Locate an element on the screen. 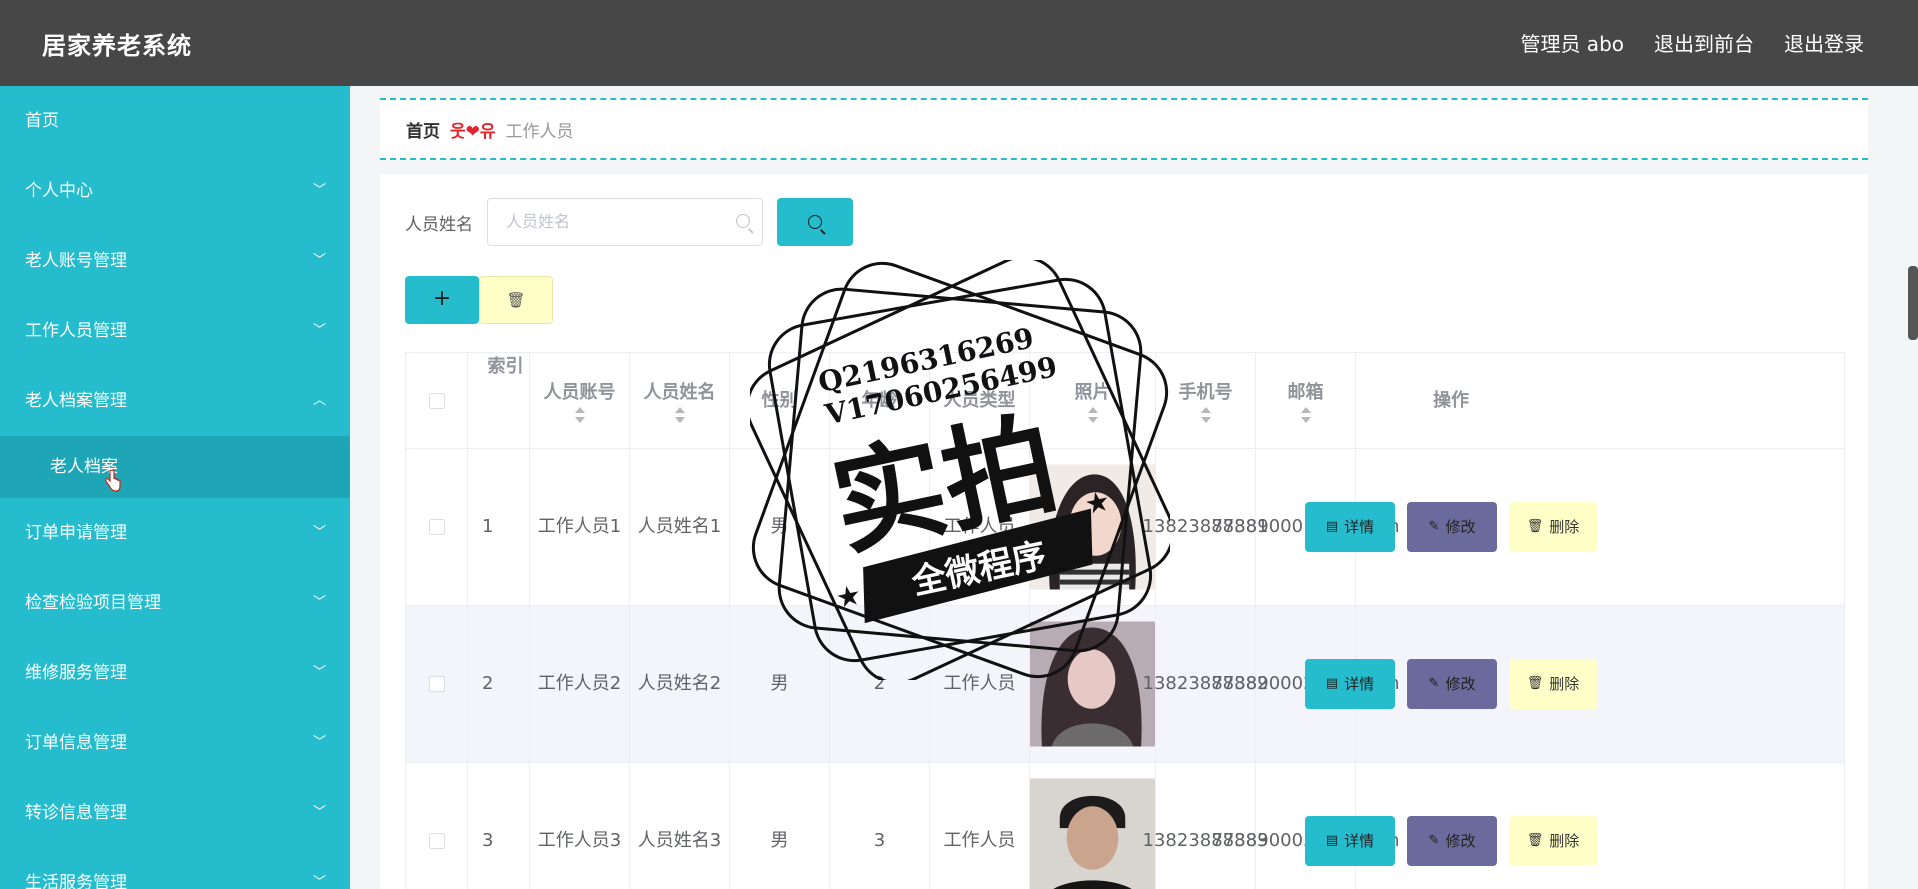  batch-delete-button: 🗑 is located at coordinates (516, 300).